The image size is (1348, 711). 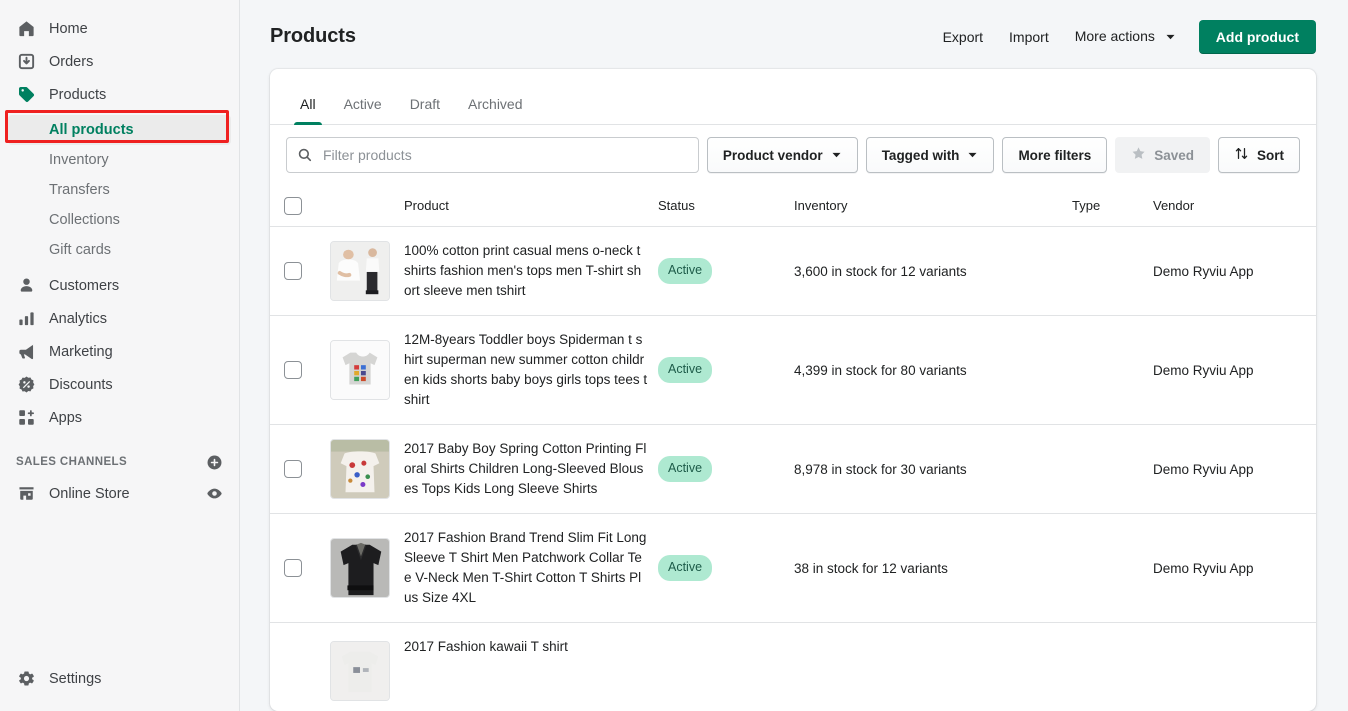 What do you see at coordinates (119, 190) in the screenshot?
I see `sidebar-item-transfers: Transfers` at bounding box center [119, 190].